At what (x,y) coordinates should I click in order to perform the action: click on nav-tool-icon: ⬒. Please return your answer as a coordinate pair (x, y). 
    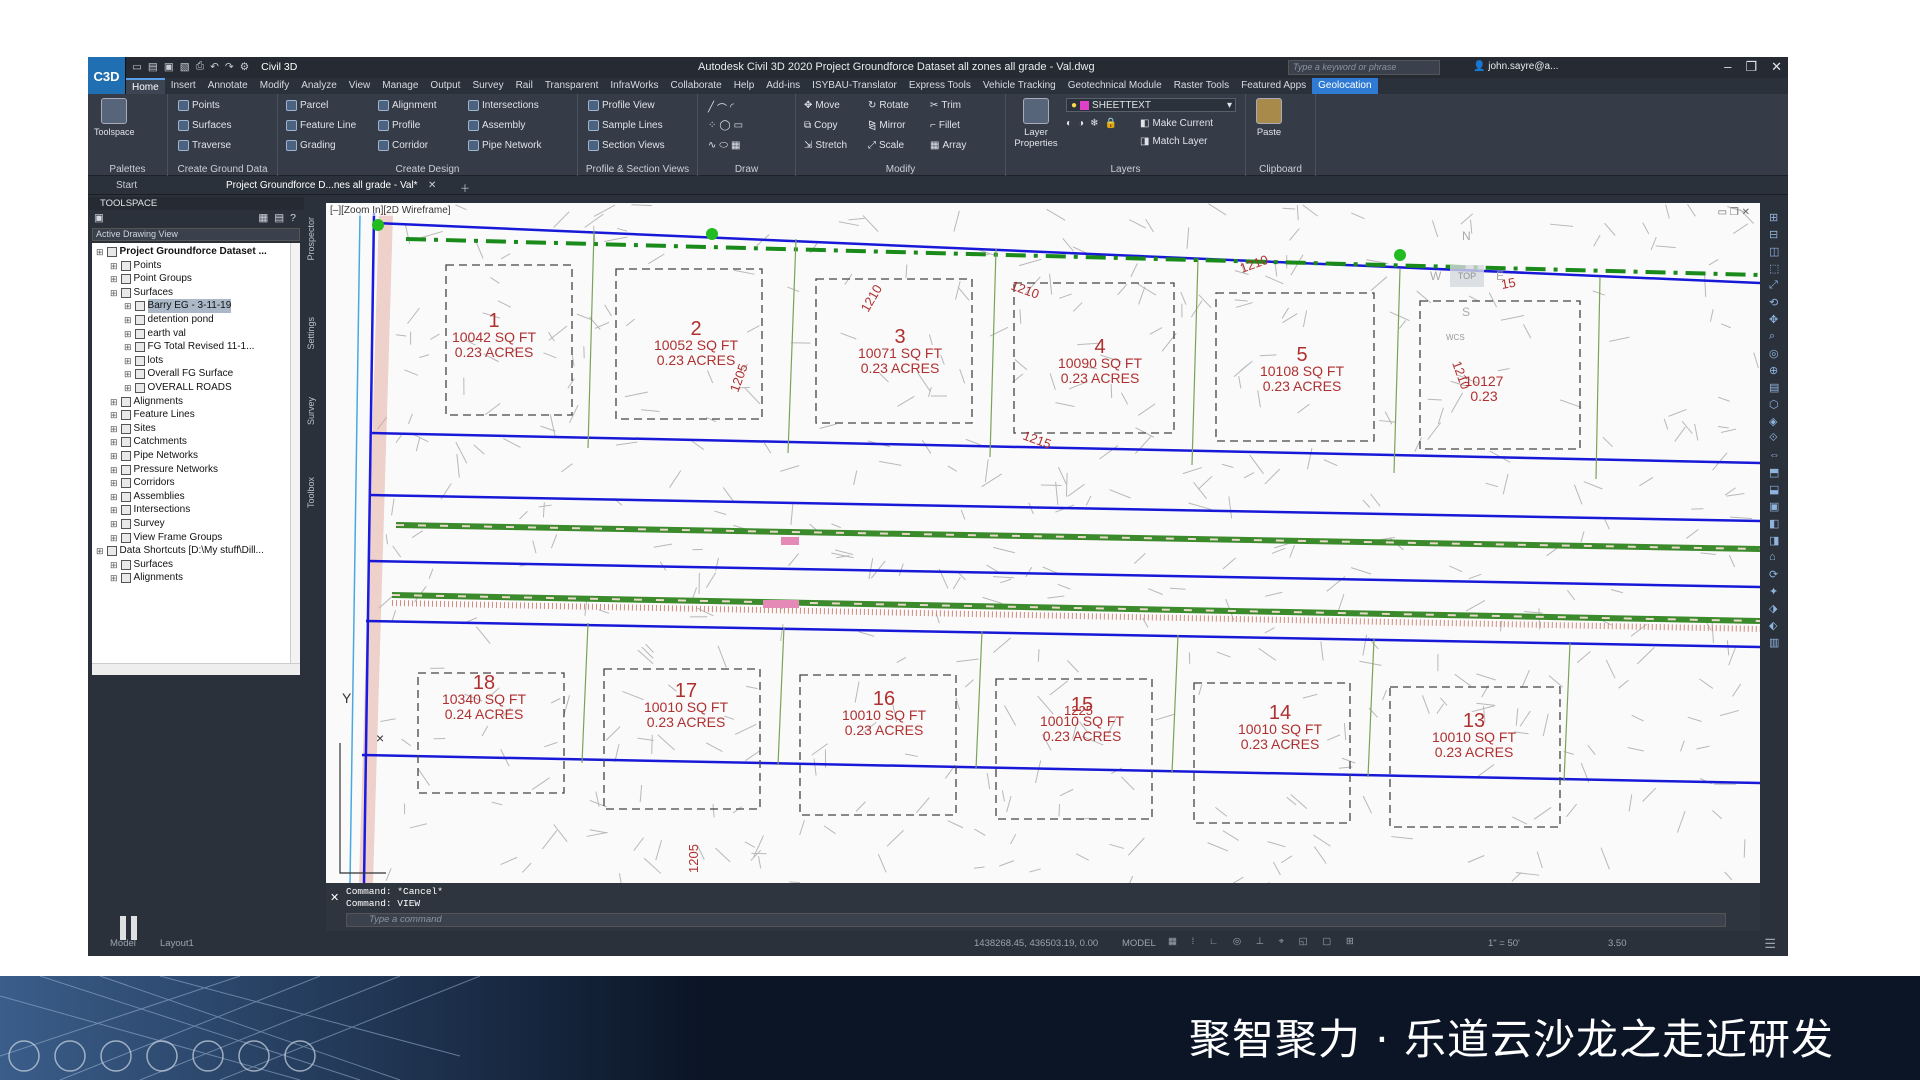
    Looking at the image, I should click on (1774, 472).